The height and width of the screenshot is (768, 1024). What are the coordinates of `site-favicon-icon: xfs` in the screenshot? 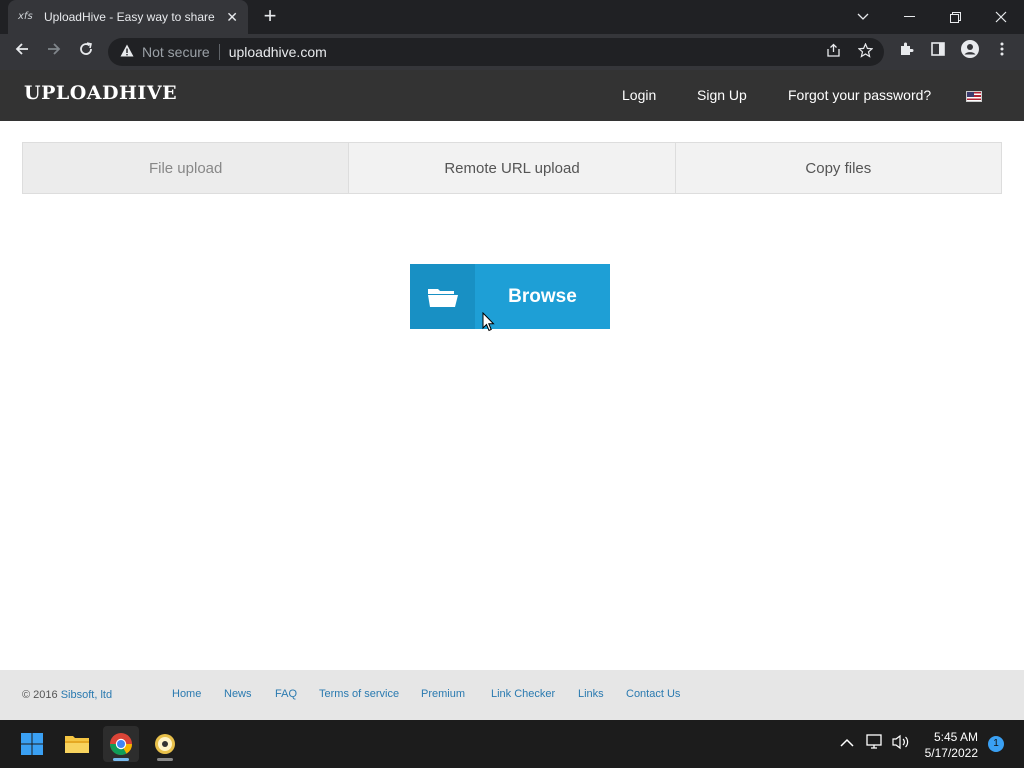 It's located at (25, 16).